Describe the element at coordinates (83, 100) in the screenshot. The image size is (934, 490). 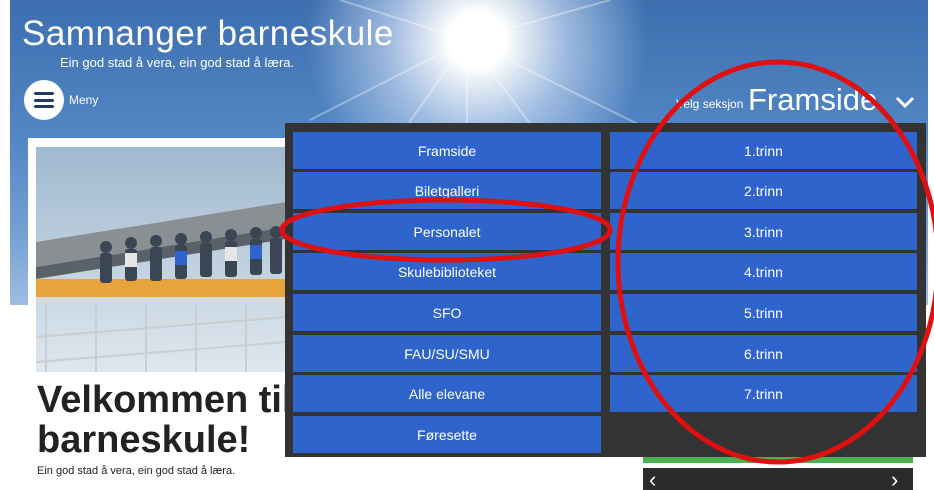
I see `menu-label: Meny` at that location.